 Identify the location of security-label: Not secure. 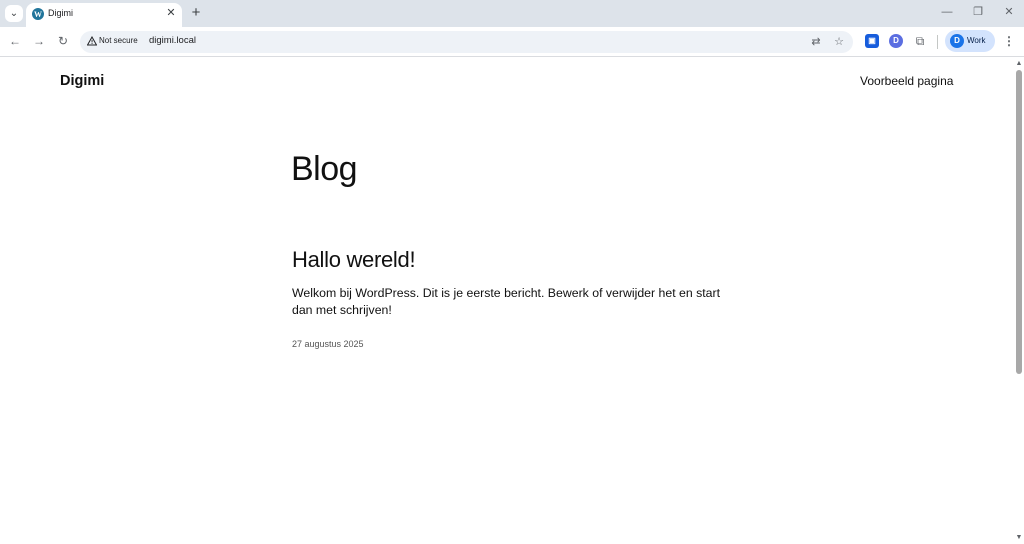
(118, 40).